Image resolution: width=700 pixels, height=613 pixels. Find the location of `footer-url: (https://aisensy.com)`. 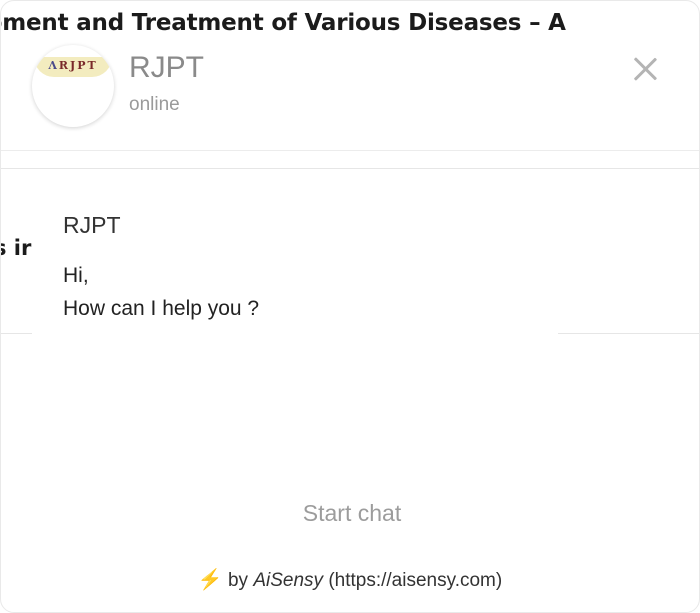

footer-url: (https://aisensy.com) is located at coordinates (415, 580).